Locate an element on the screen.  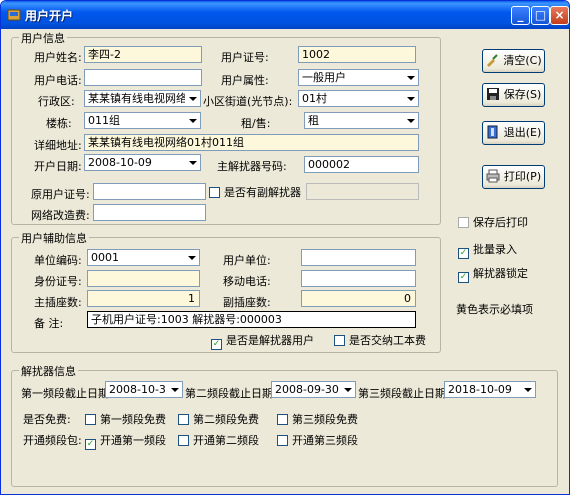
sub-descrambler-input is located at coordinates (362, 191).